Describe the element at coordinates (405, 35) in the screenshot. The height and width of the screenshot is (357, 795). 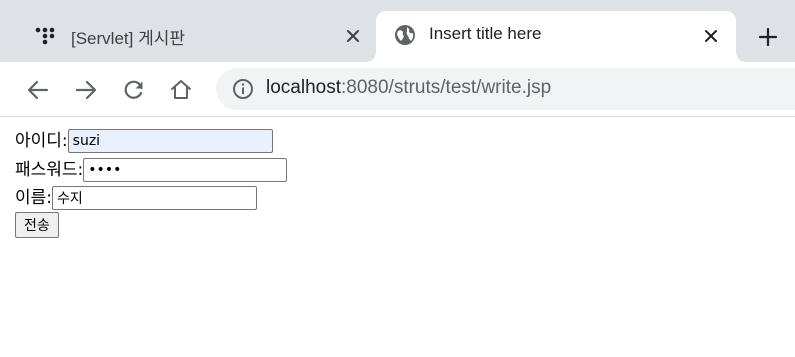
I see `globe-icon` at that location.